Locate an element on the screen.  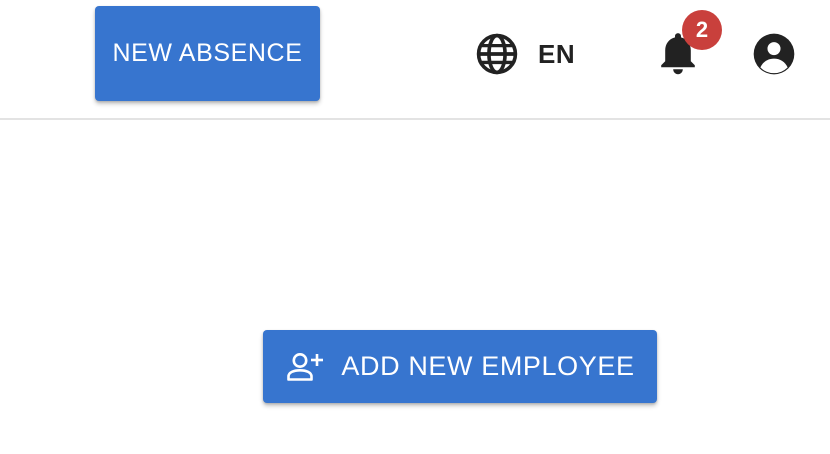
notification-count-badge: 2 is located at coordinates (702, 30).